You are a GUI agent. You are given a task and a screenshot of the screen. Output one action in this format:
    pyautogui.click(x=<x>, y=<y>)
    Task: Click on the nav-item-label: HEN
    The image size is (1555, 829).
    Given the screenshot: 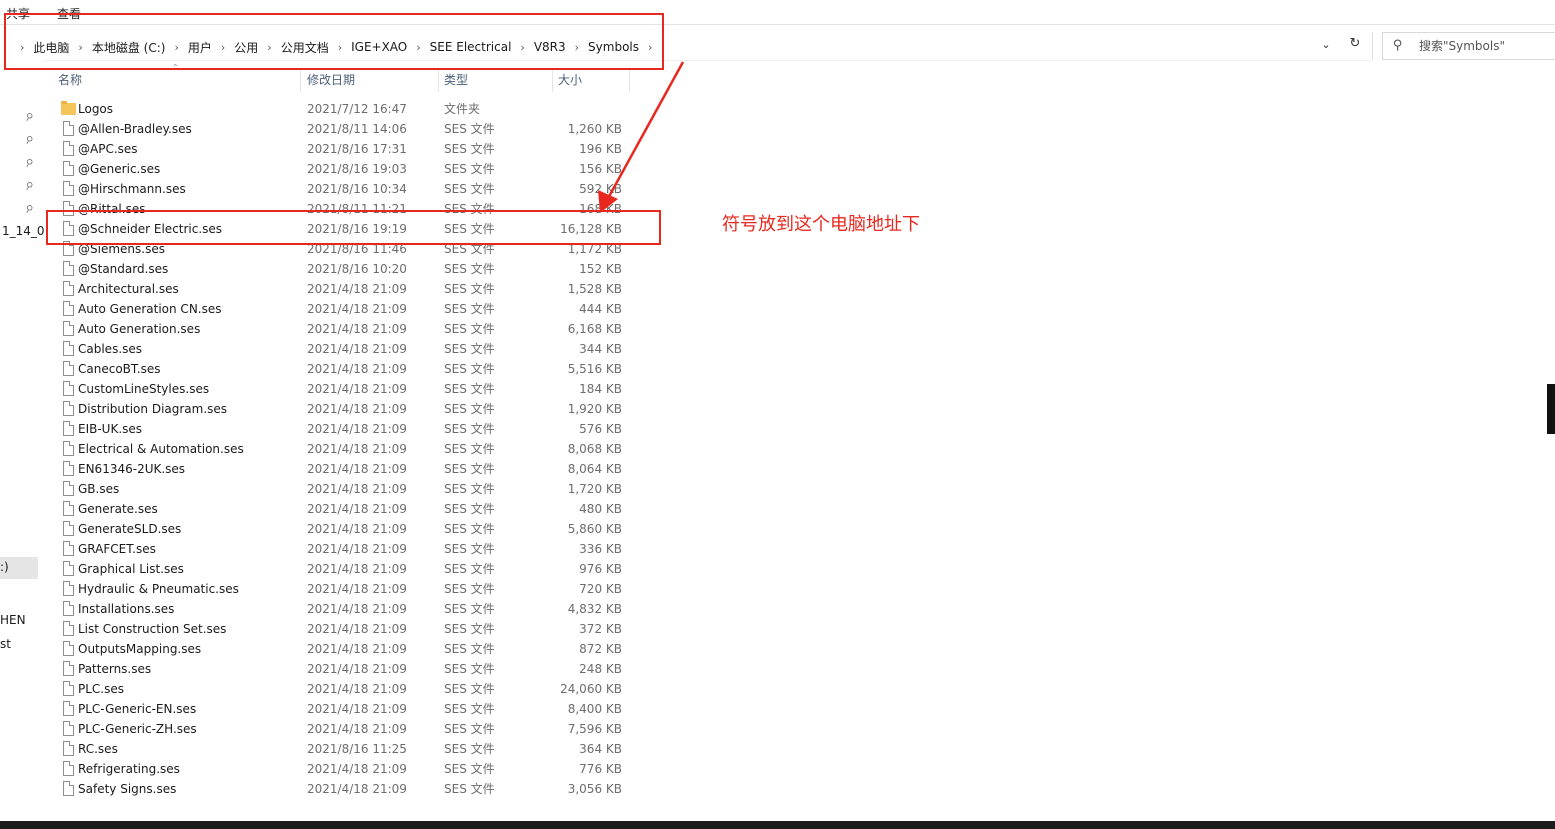 What is the action you would take?
    pyautogui.click(x=13, y=620)
    